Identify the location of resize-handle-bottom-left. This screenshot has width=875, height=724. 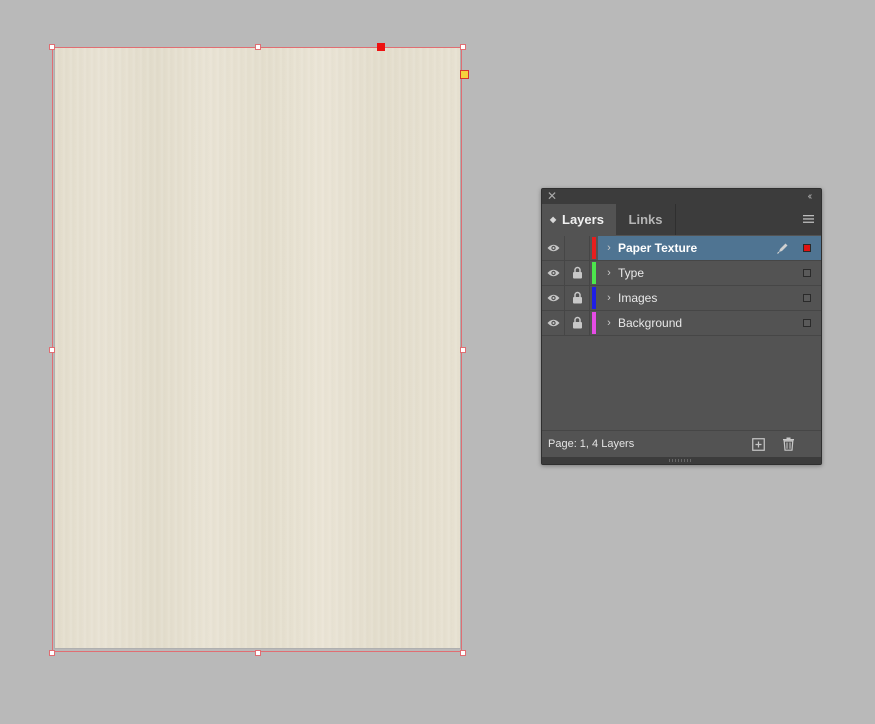
(52, 653).